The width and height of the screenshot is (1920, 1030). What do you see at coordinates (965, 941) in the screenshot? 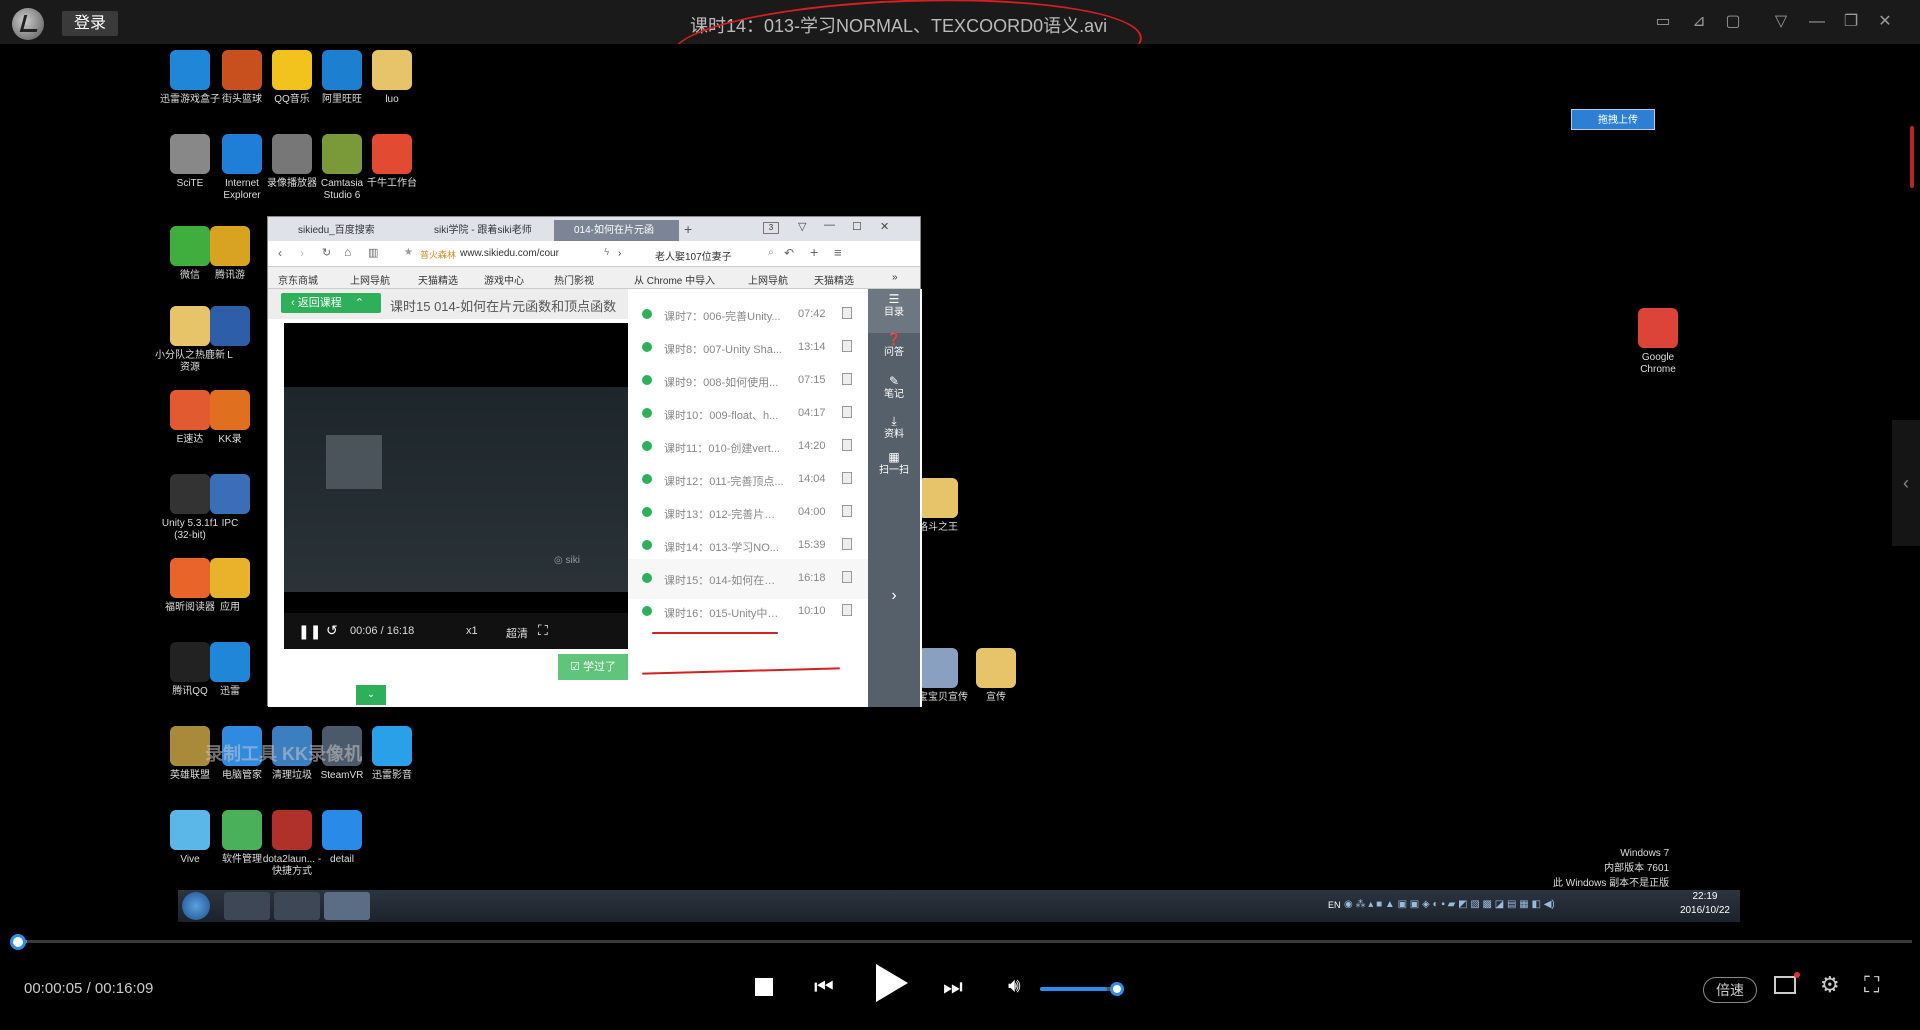
I see `progress-bar` at bounding box center [965, 941].